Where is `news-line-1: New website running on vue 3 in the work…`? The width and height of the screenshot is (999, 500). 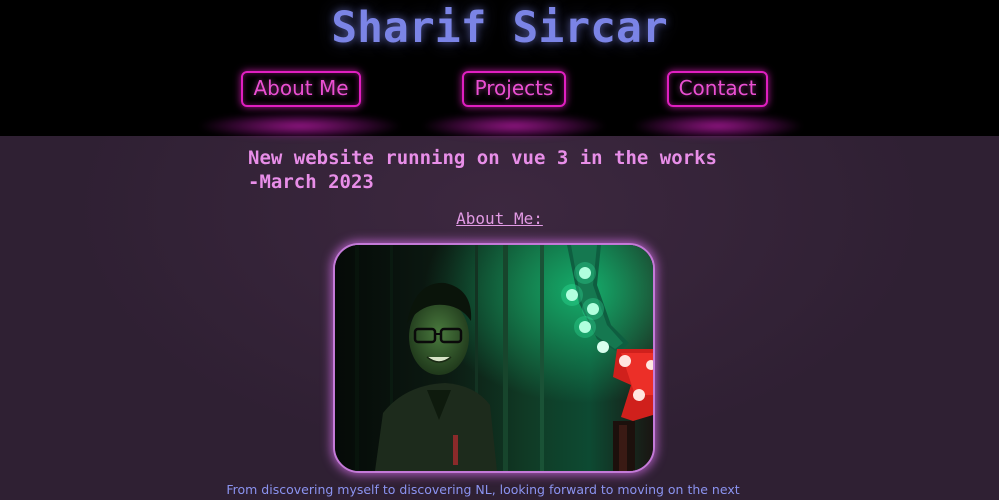 news-line-1: New website running on vue 3 in the work… is located at coordinates (482, 158).